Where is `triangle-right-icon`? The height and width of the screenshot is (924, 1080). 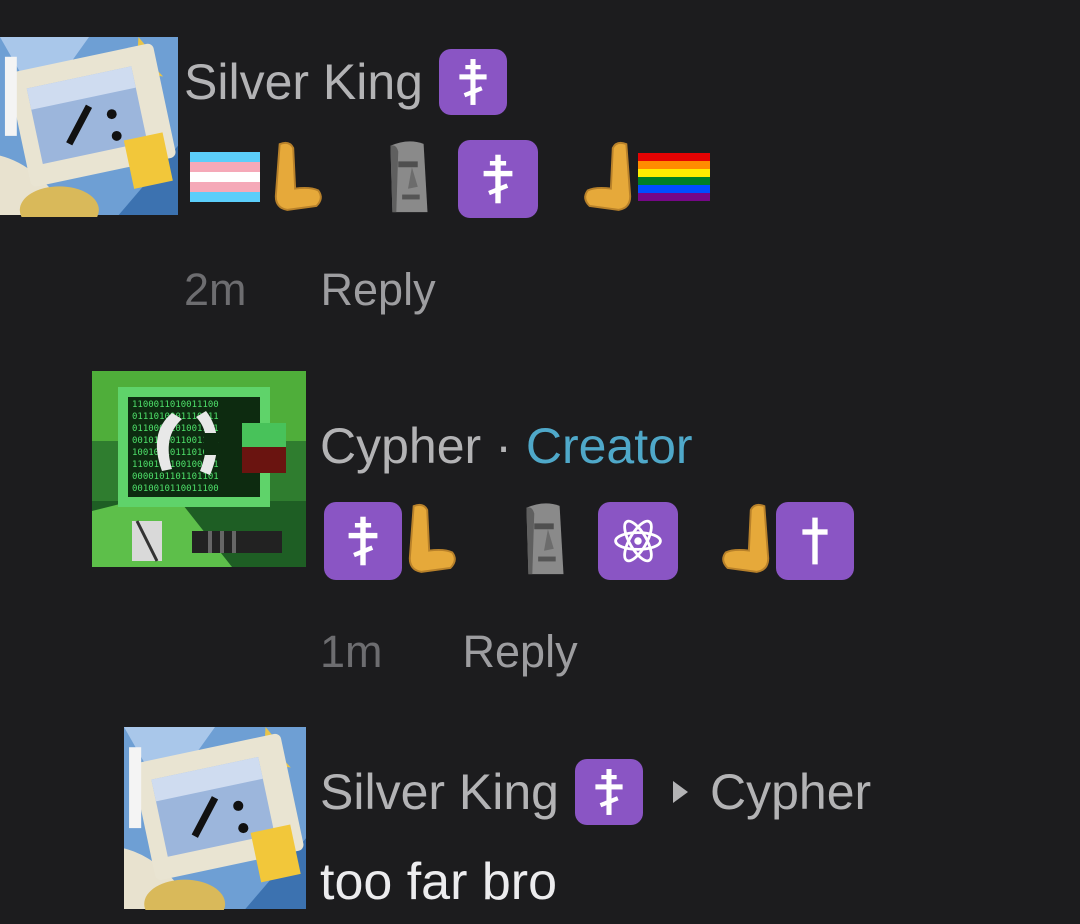
triangle-right-icon is located at coordinates (680, 792).